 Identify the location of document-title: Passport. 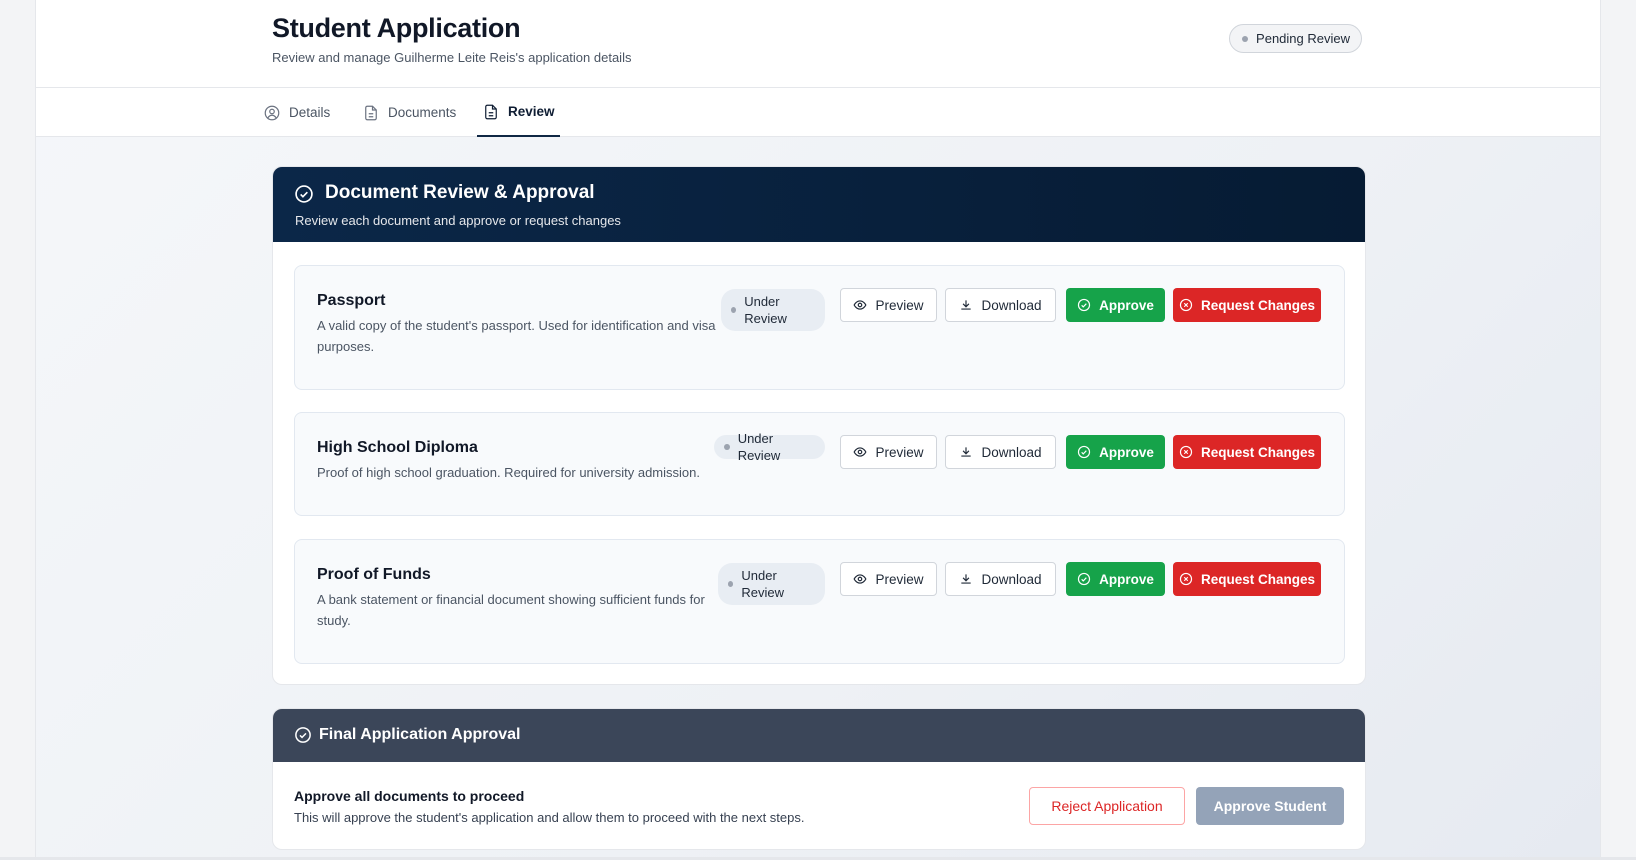
(351, 300).